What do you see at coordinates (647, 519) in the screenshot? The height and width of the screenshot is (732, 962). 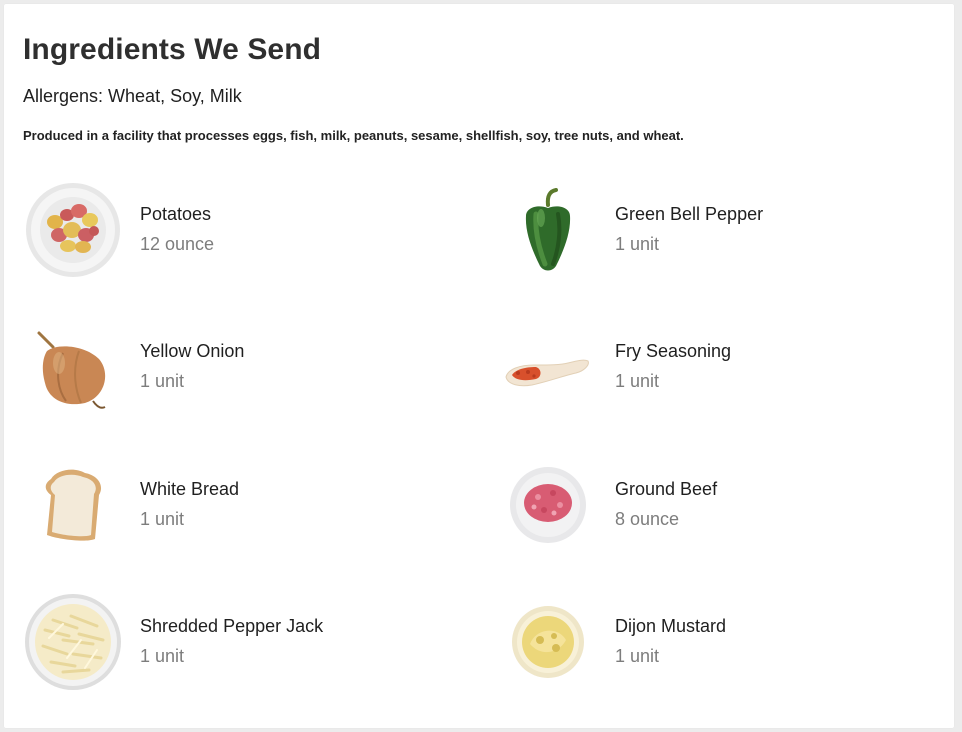 I see `ingredient-amount: 8 ounce` at bounding box center [647, 519].